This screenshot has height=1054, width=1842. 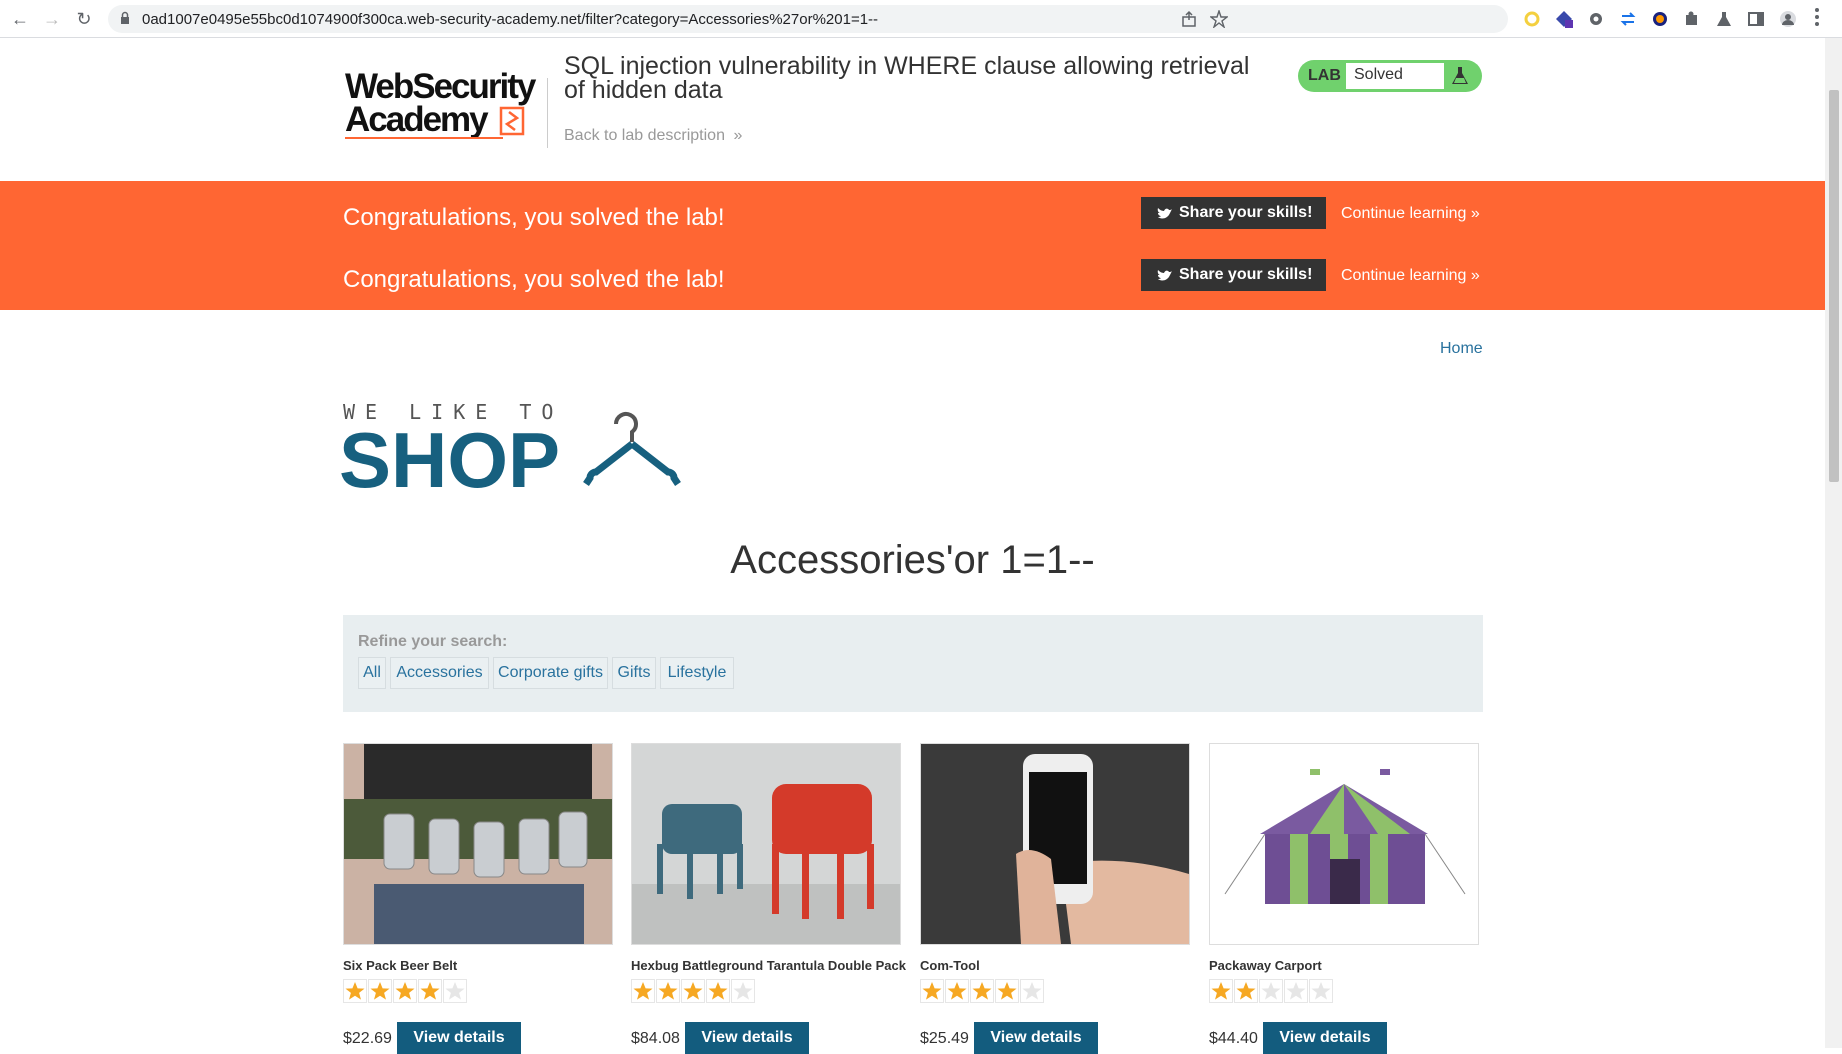 I want to click on phone-image, so click(x=1055, y=844).